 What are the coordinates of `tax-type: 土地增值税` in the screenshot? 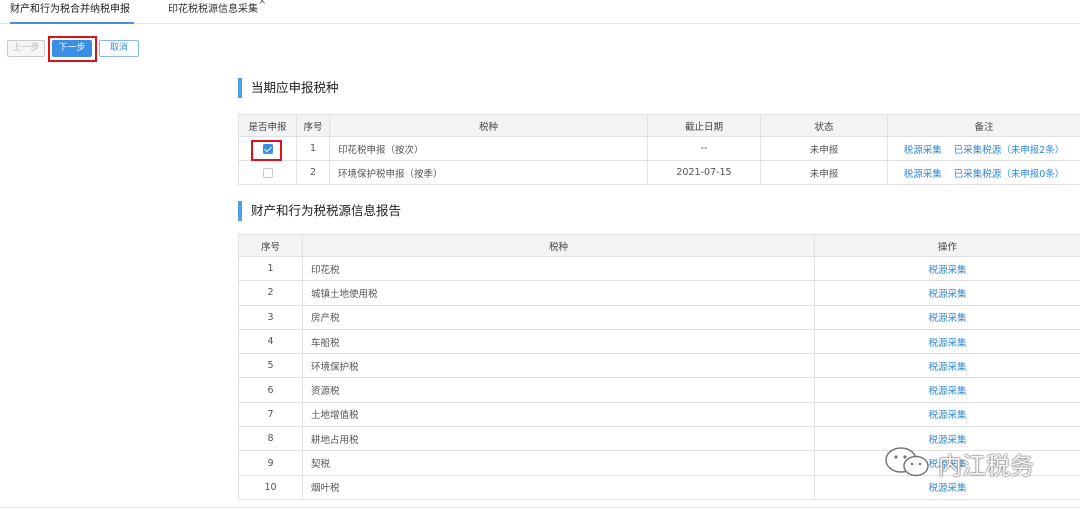 It's located at (558, 414).